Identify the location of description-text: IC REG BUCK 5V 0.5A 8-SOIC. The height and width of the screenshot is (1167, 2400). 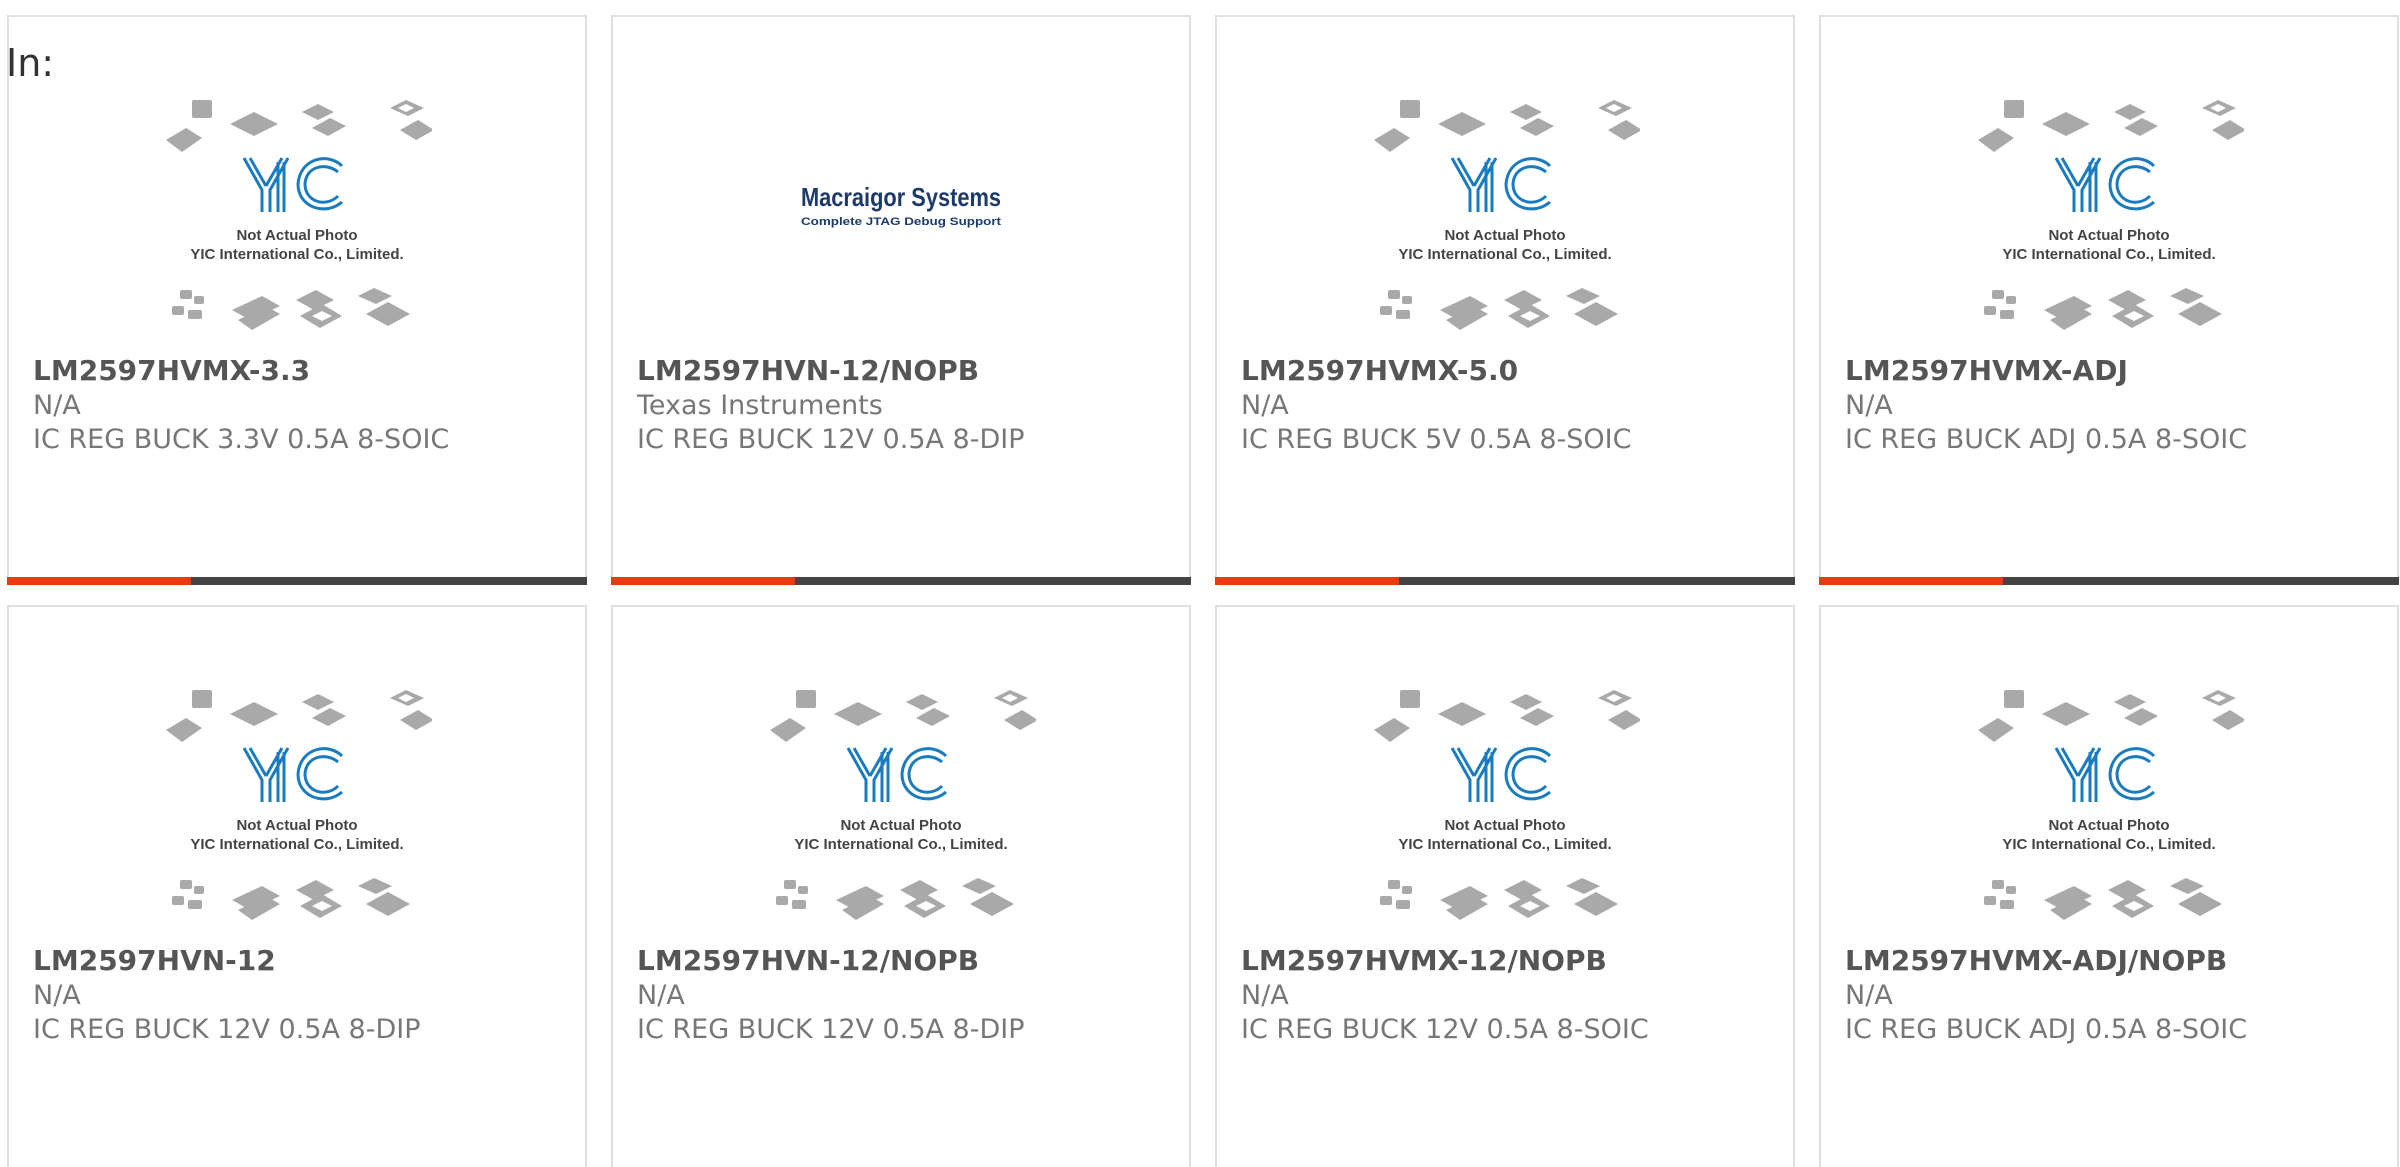
(1436, 439).